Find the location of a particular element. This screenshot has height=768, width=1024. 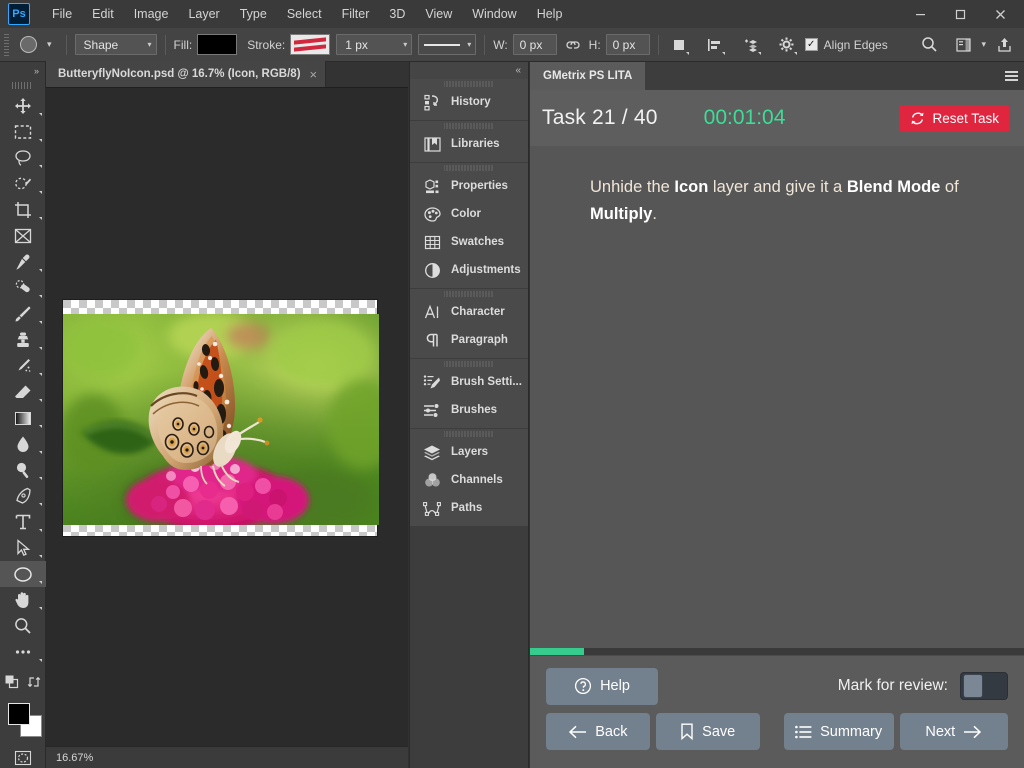

blur-tool is located at coordinates (23, 444).